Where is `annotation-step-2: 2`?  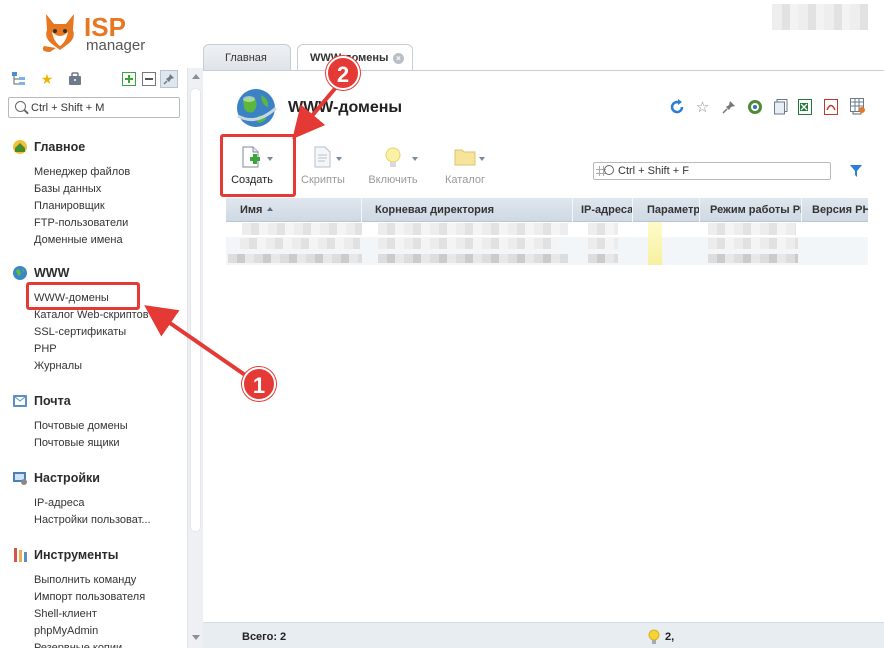
annotation-step-2: 2 is located at coordinates (343, 73).